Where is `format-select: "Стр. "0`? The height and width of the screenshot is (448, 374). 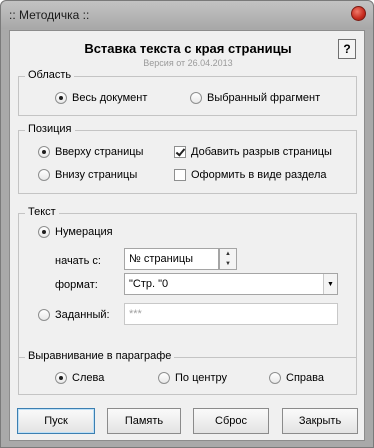
format-select: "Стр. "0 is located at coordinates (231, 284).